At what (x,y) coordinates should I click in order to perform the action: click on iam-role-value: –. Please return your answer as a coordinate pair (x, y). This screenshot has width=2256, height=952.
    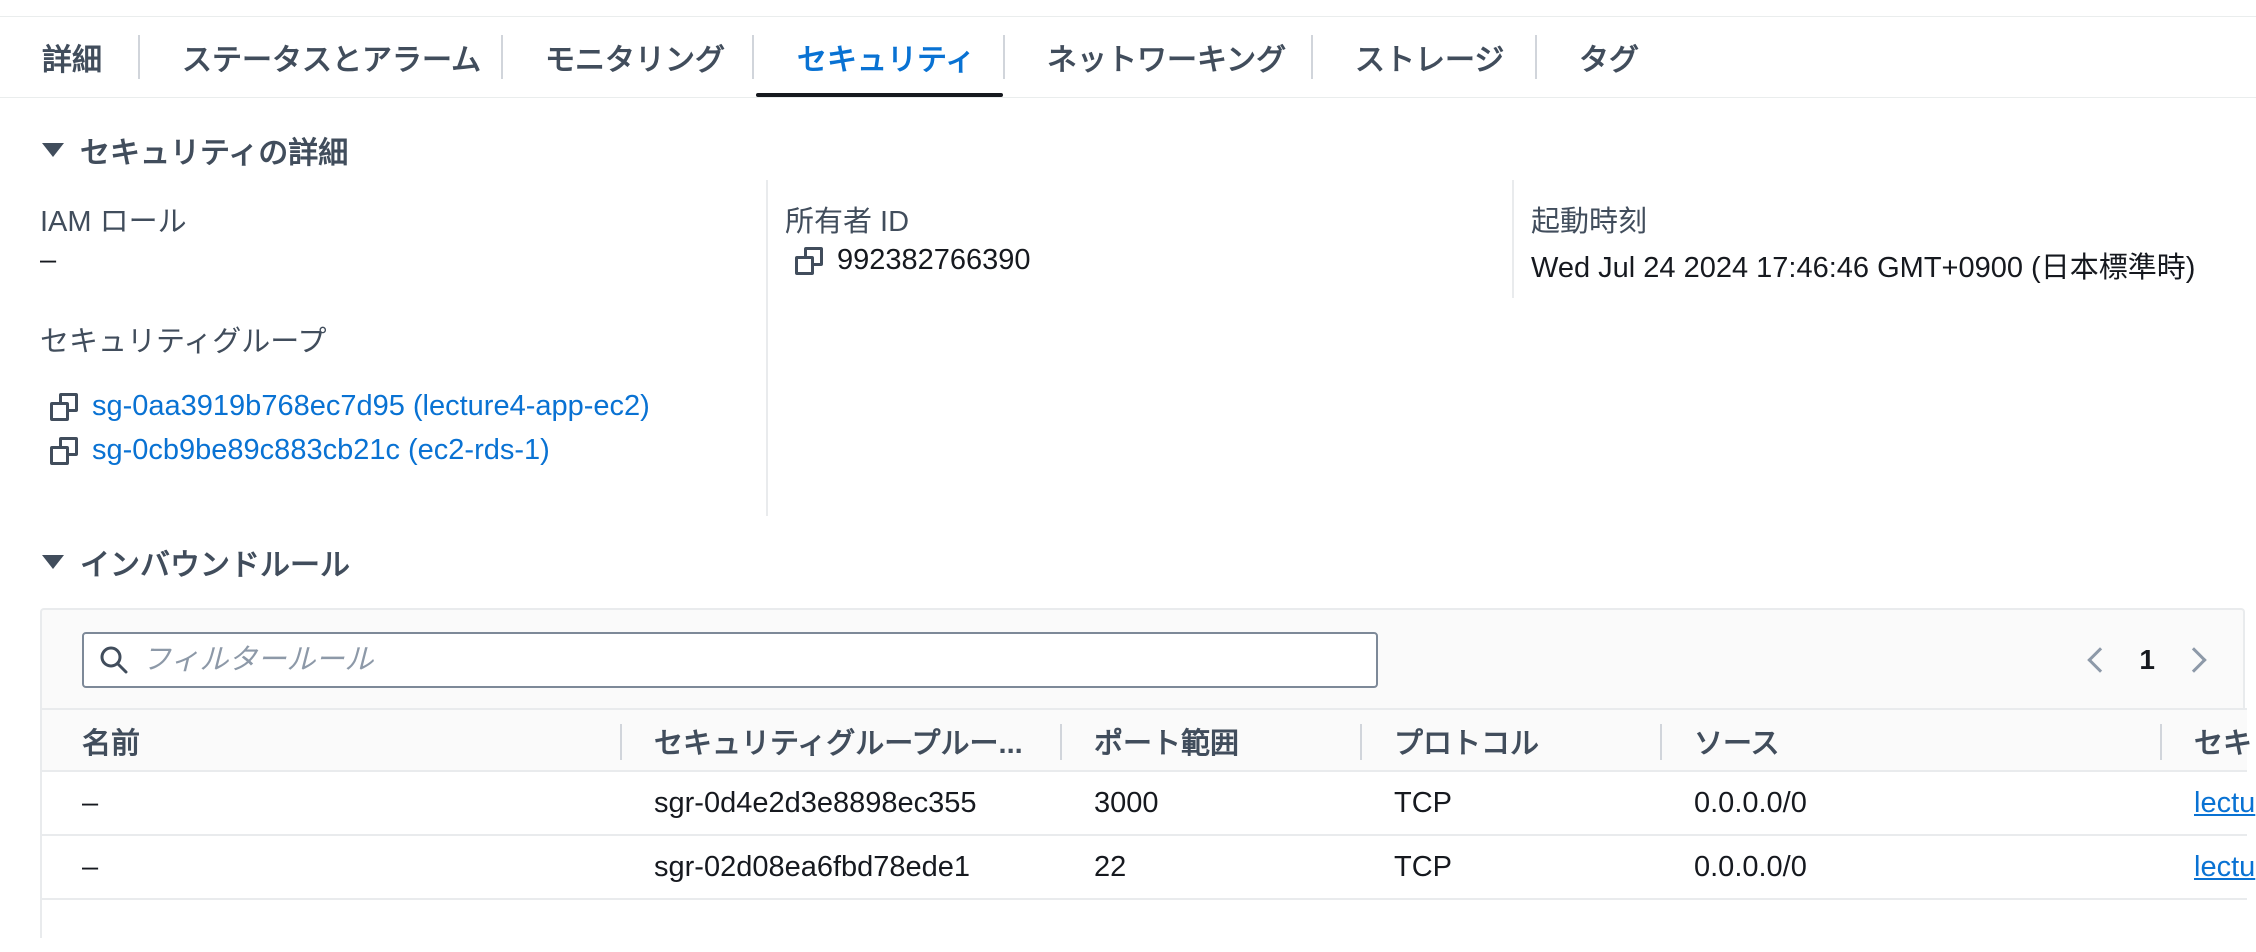
    Looking at the image, I should click on (48, 260).